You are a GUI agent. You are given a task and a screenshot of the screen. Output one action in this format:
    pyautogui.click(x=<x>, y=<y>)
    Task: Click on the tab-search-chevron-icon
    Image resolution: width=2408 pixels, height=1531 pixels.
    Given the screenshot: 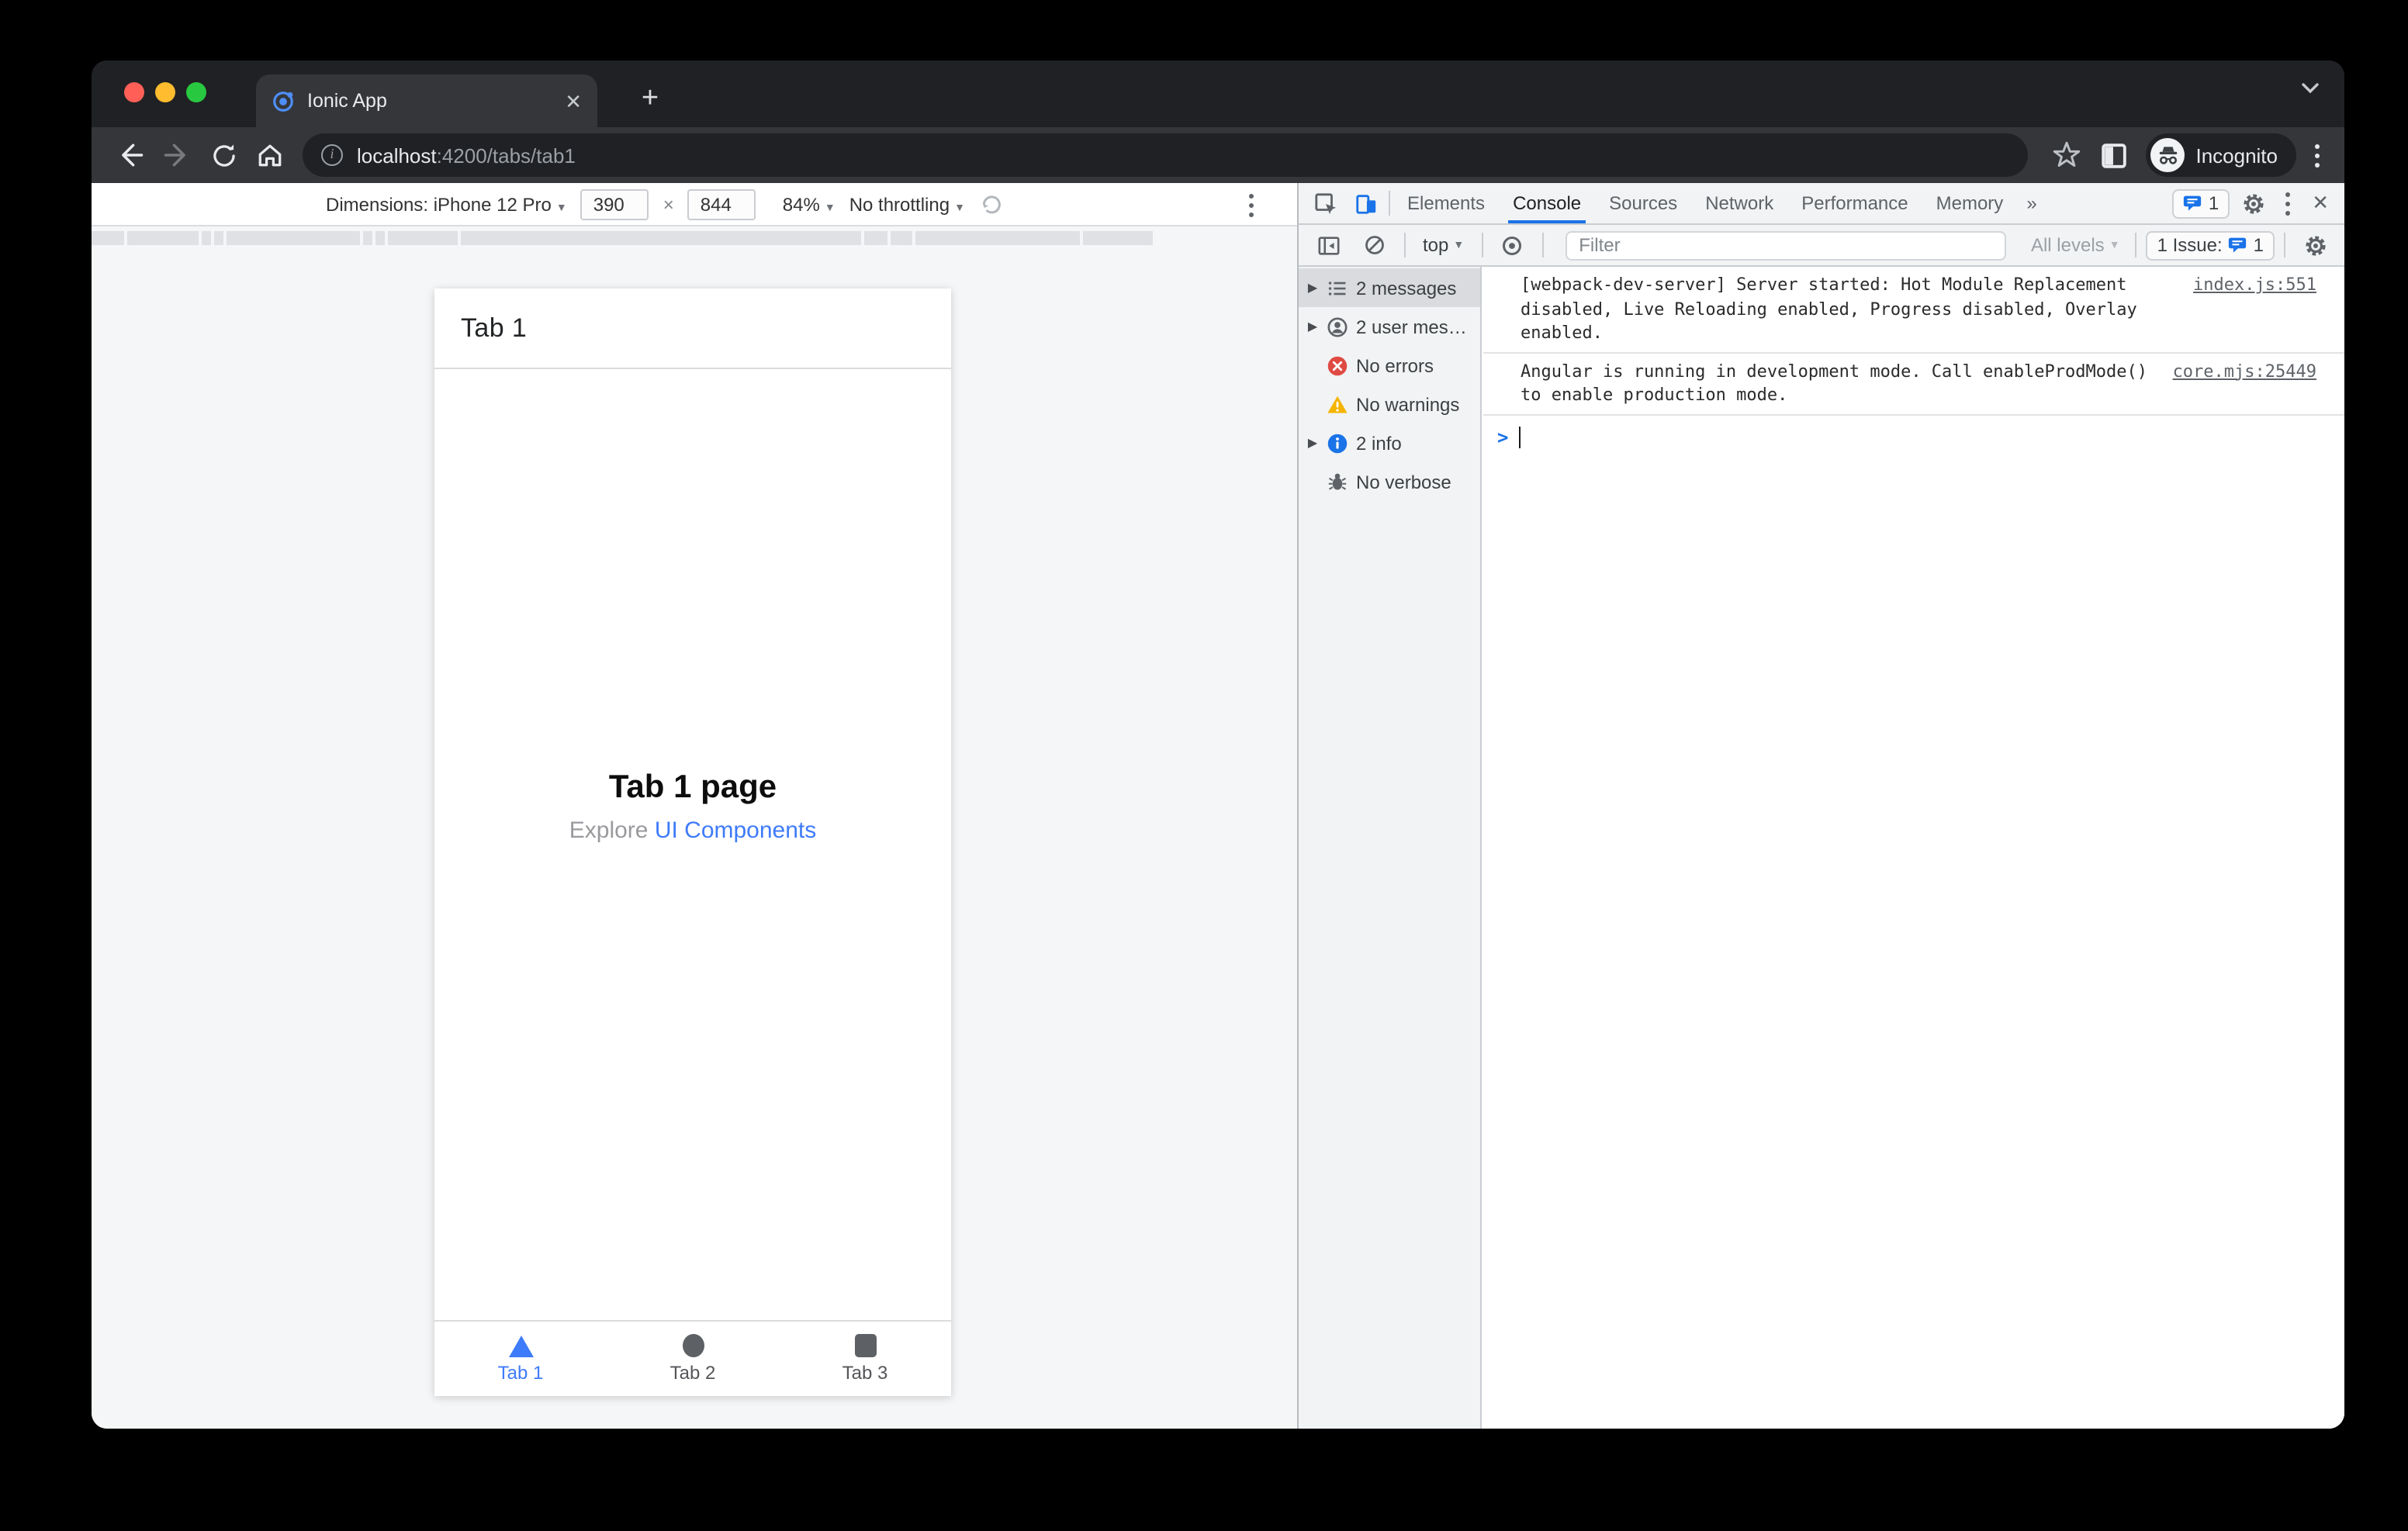 What is the action you would take?
    pyautogui.click(x=2310, y=88)
    